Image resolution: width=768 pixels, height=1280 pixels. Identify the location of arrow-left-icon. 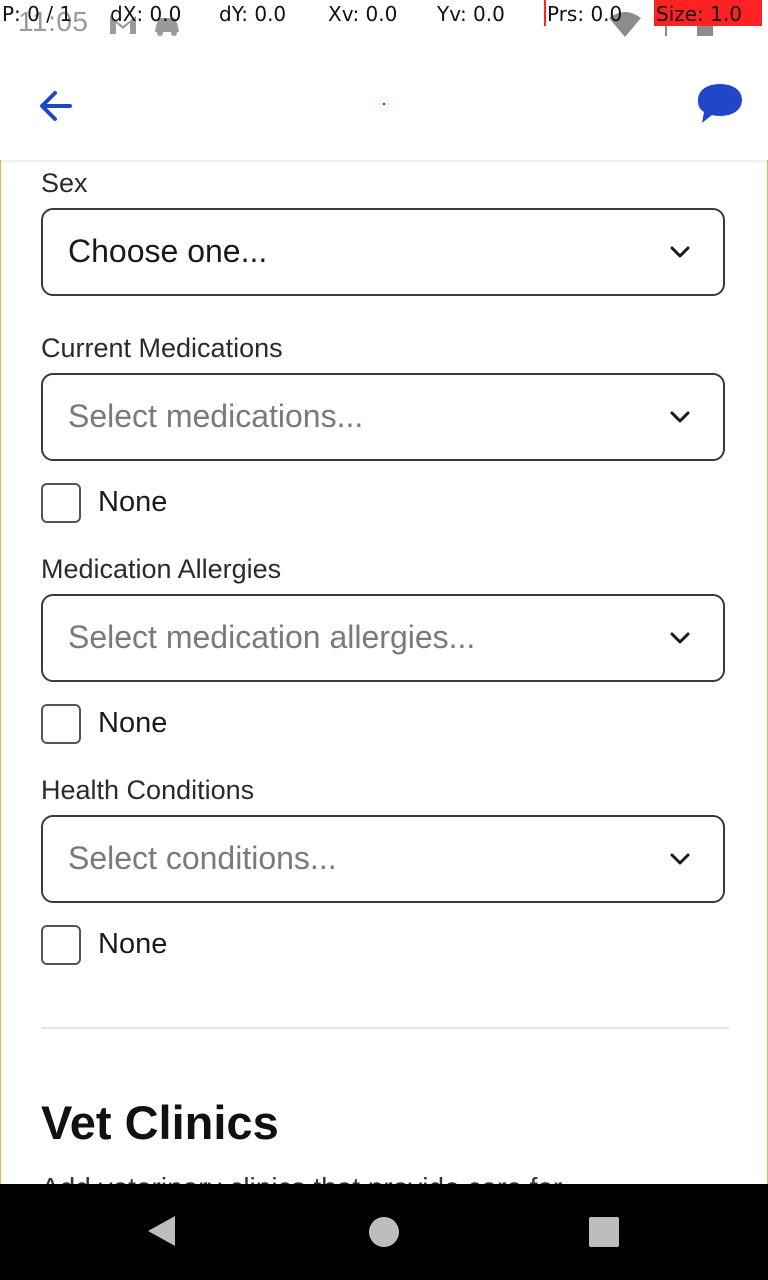
(56, 106).